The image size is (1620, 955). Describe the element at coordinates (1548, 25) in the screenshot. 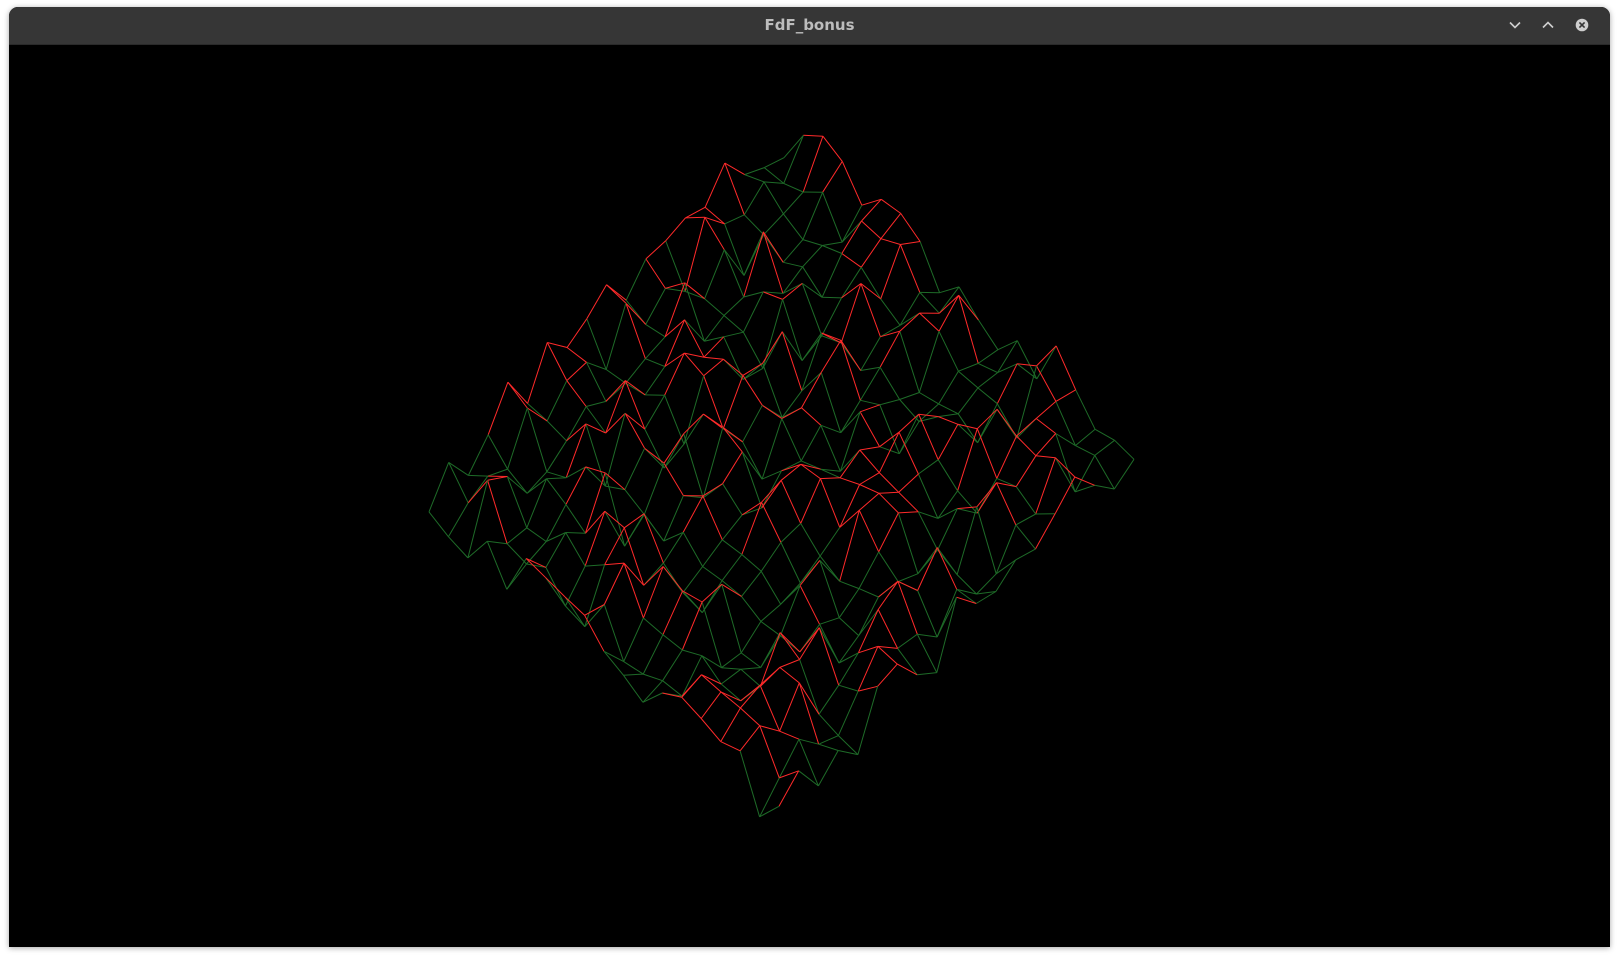

I see `maximize-button` at that location.